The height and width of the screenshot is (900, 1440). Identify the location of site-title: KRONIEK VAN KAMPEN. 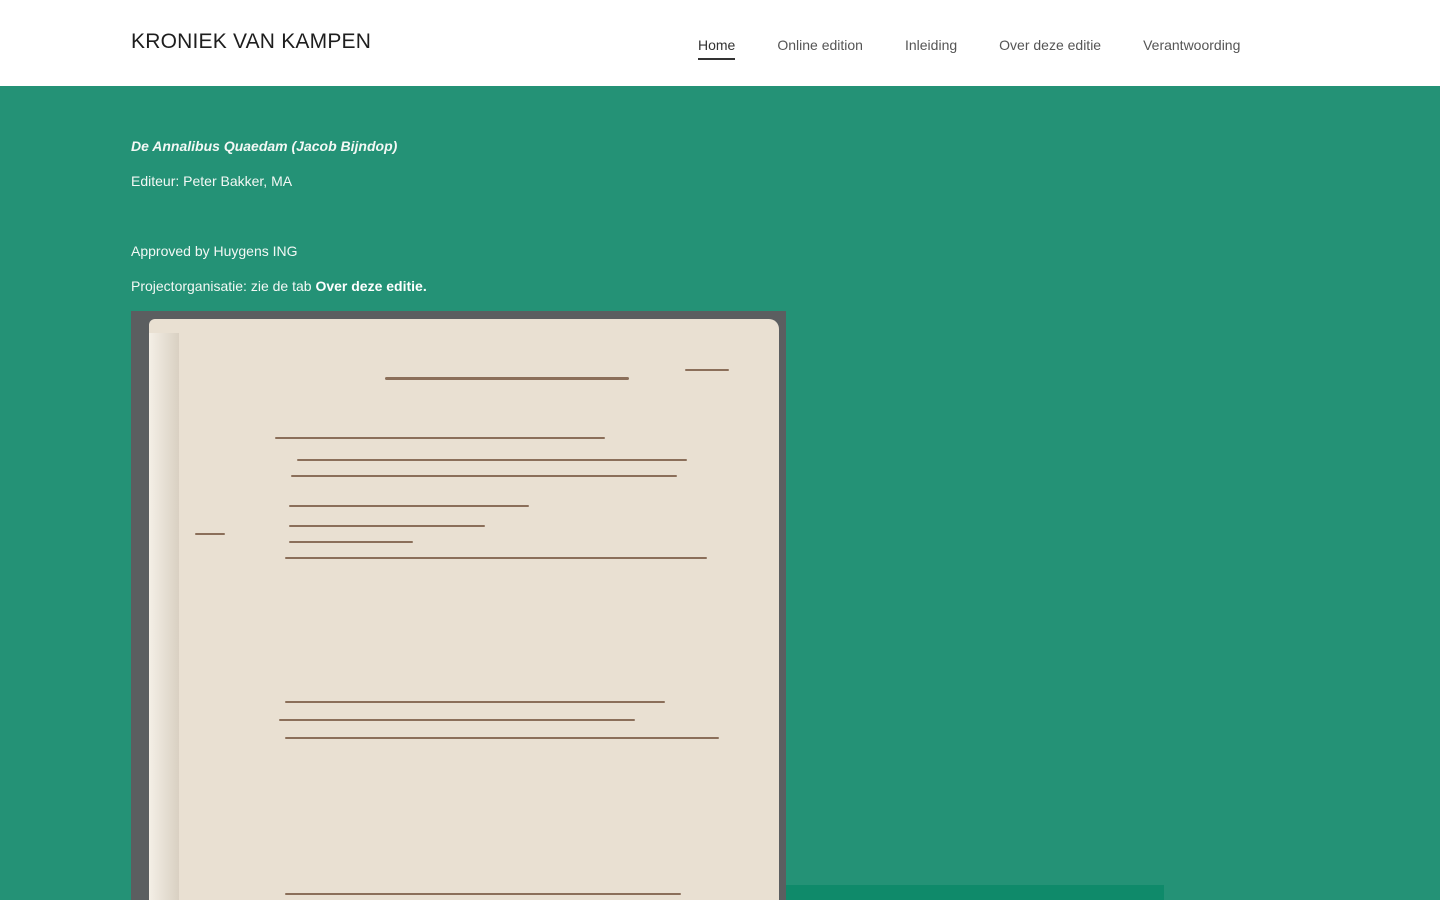
(251, 42).